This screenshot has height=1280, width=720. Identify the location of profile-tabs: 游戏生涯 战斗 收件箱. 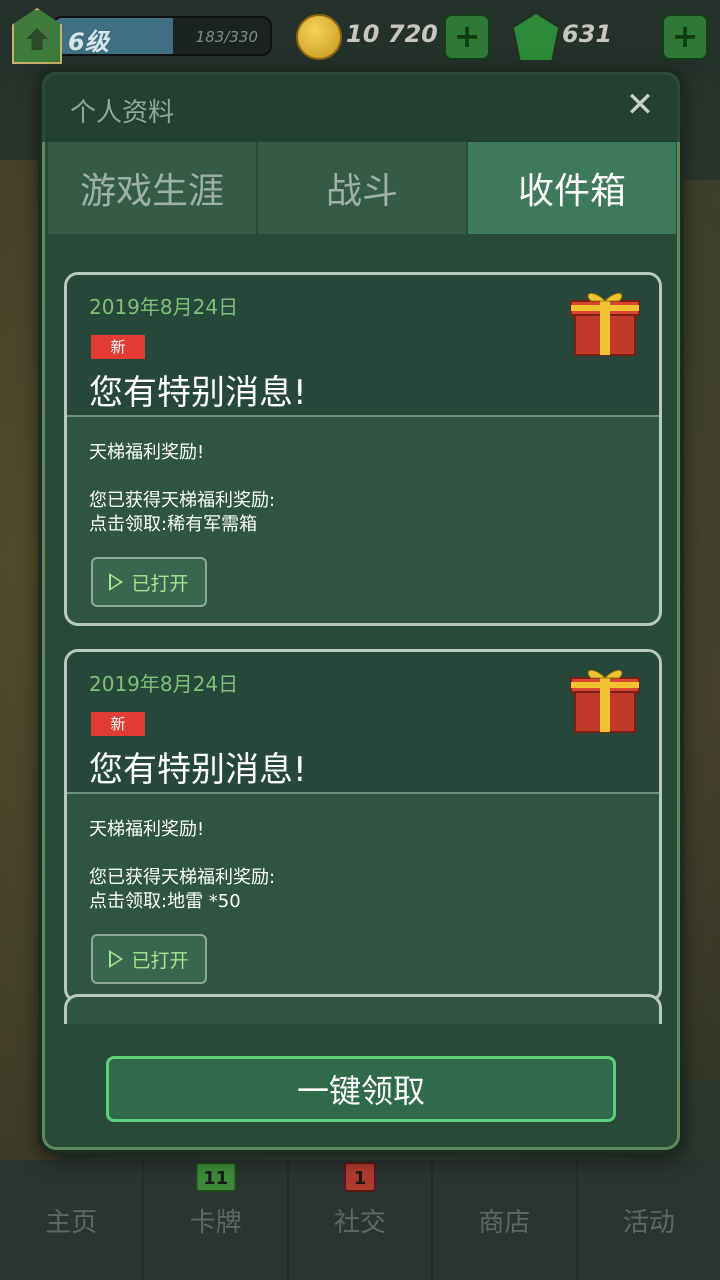
(362, 188).